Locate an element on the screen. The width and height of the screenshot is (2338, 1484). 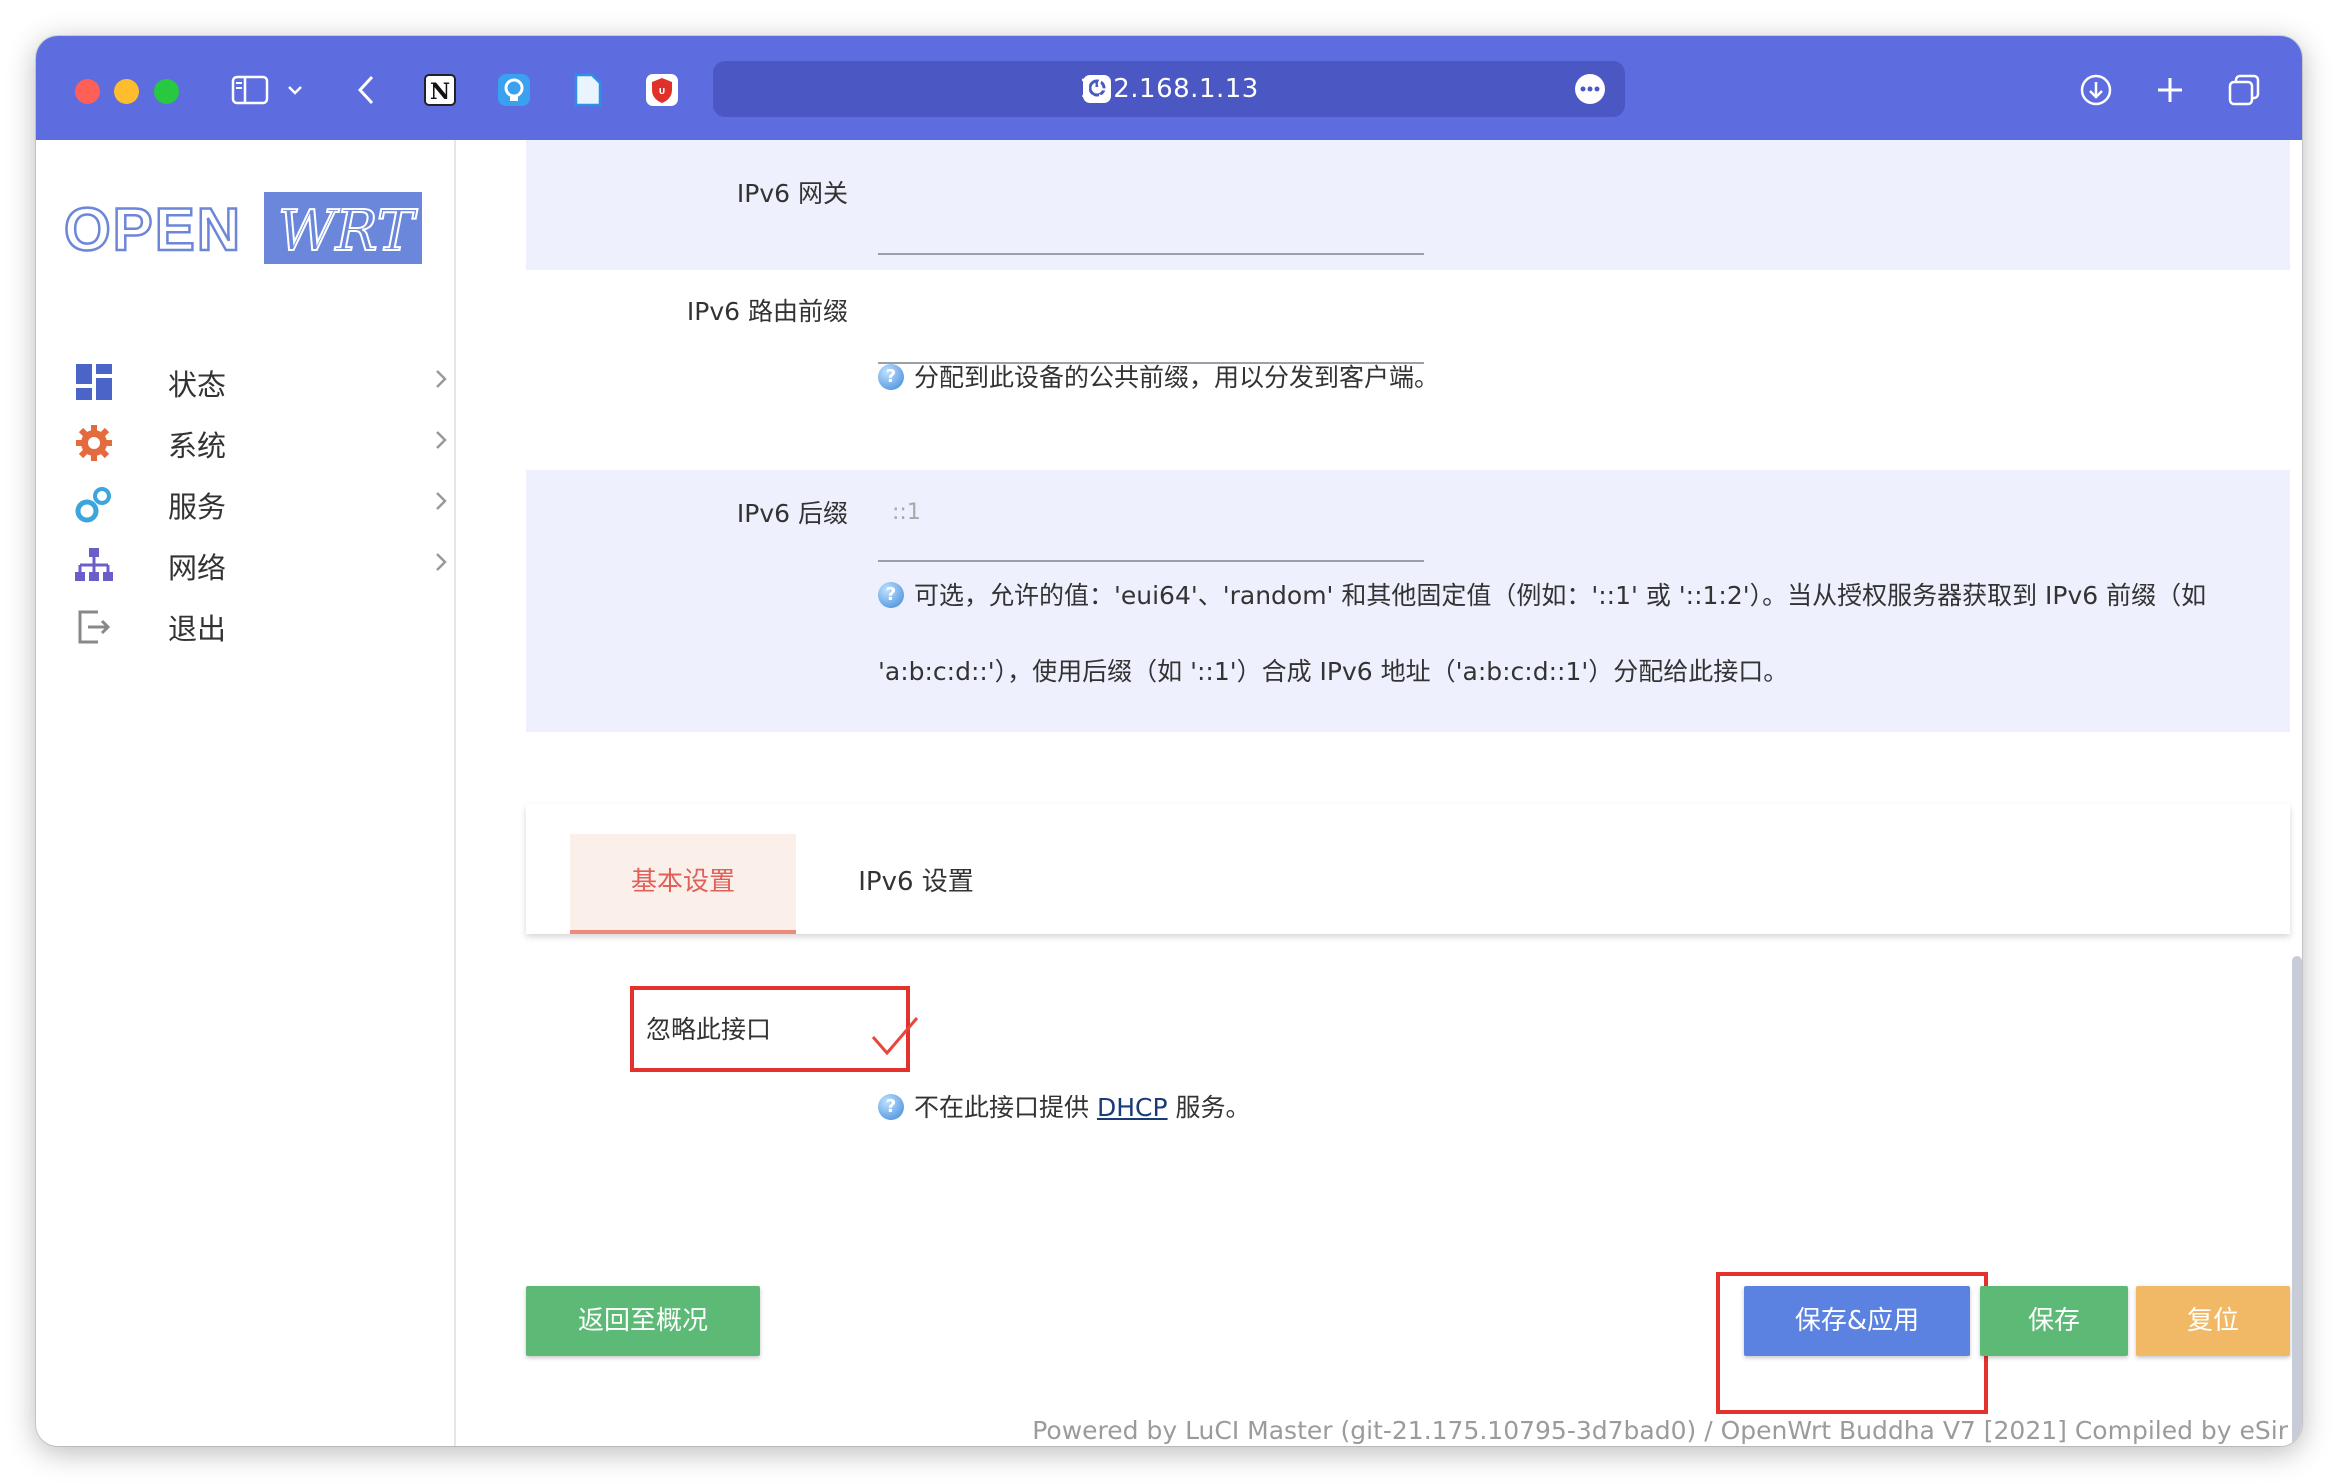
more-options-icon is located at coordinates (1590, 89).